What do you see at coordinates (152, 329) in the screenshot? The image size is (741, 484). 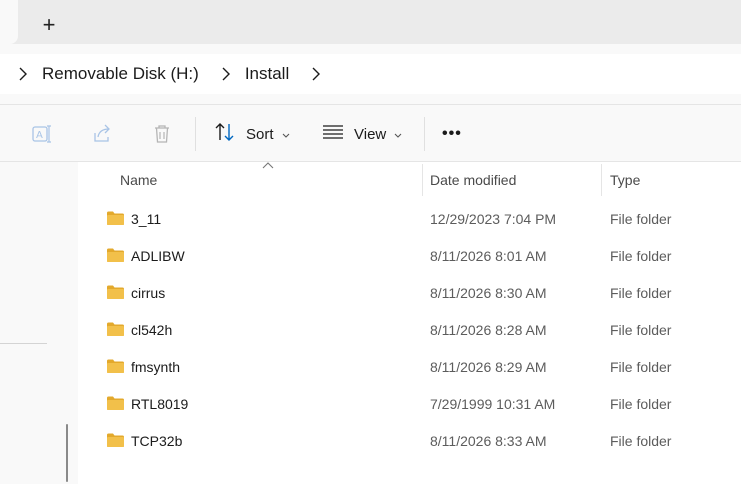 I see `file-name: cl542h` at bounding box center [152, 329].